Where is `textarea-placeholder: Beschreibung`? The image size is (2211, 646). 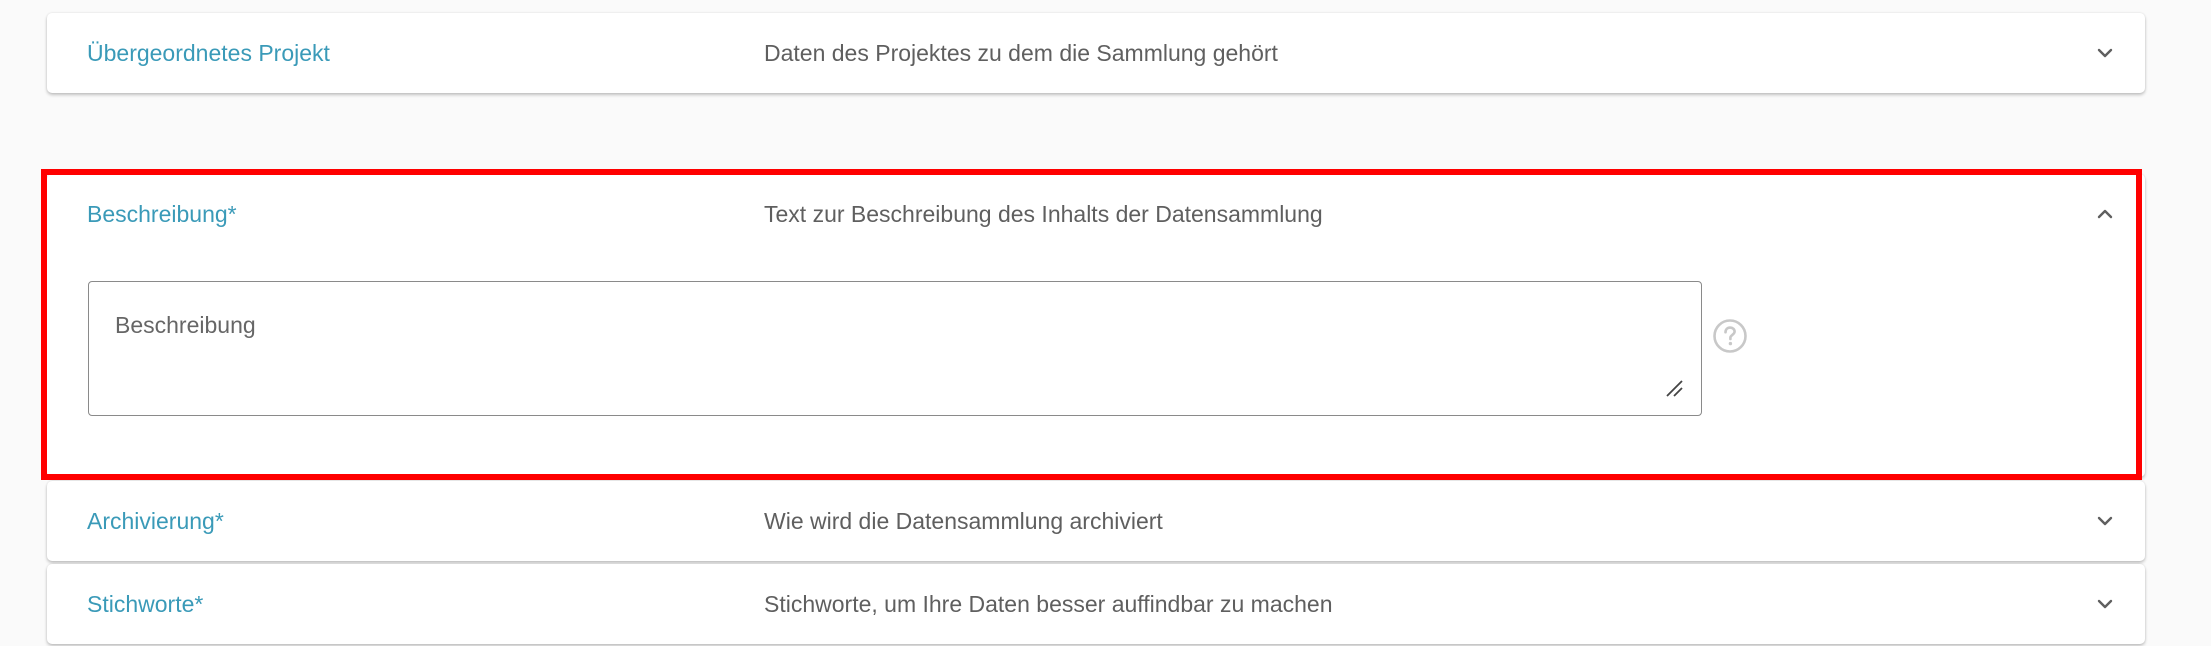 textarea-placeholder: Beschreibung is located at coordinates (185, 325).